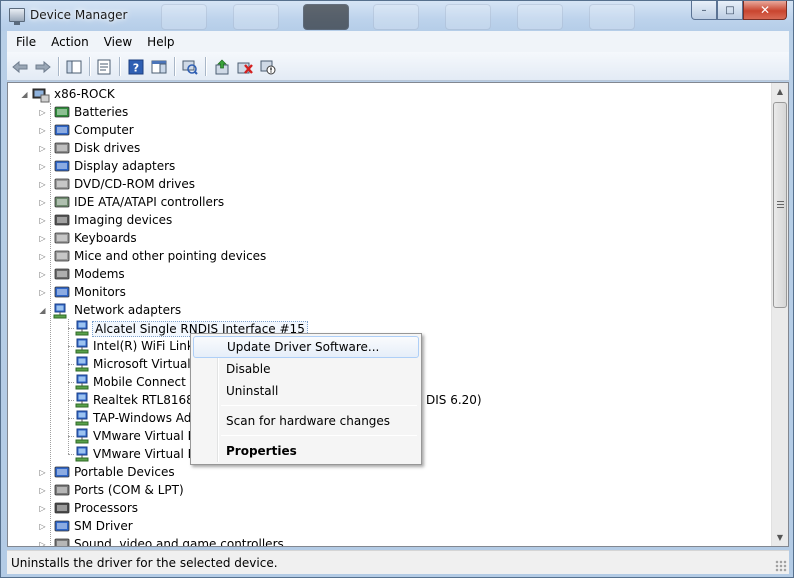 The image size is (794, 578). What do you see at coordinates (388, 274) in the screenshot?
I see `category-modems: ▷ Modems` at bounding box center [388, 274].